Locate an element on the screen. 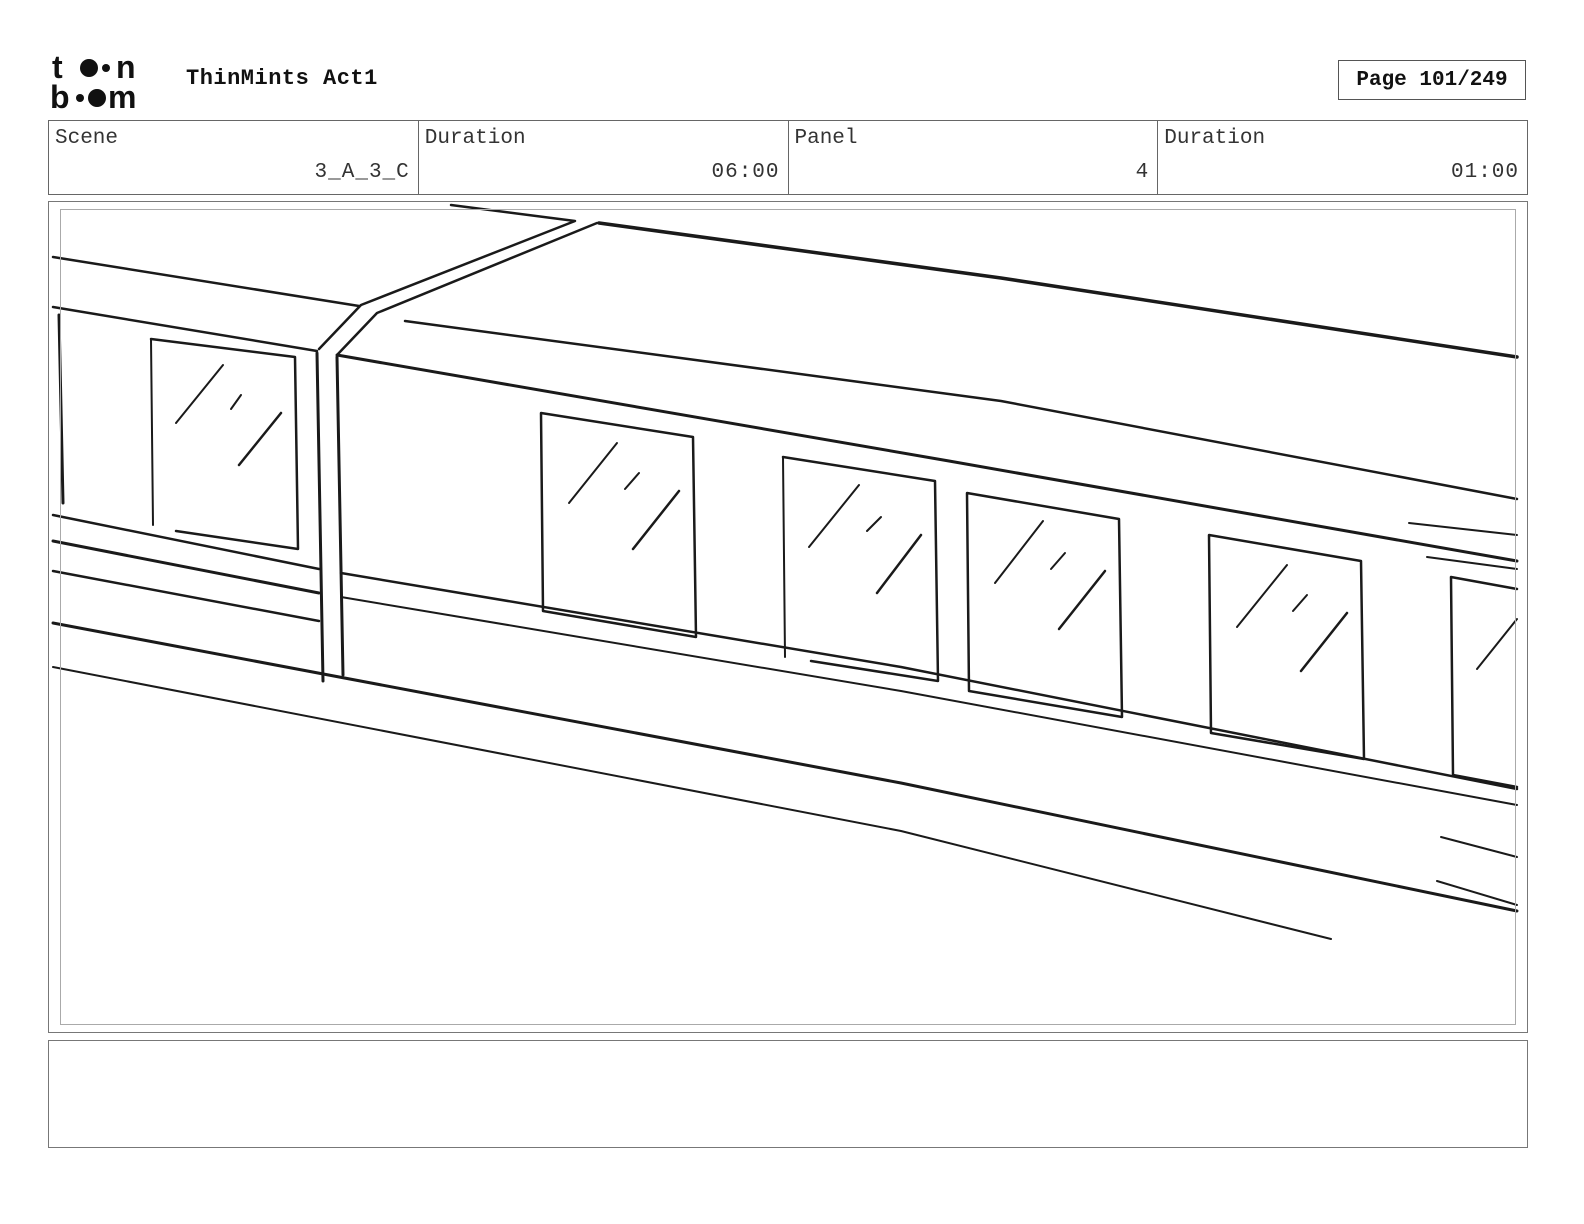 This screenshot has height=1224, width=1584. scene-cell: Scene 3_A_3_C is located at coordinates (234, 157).